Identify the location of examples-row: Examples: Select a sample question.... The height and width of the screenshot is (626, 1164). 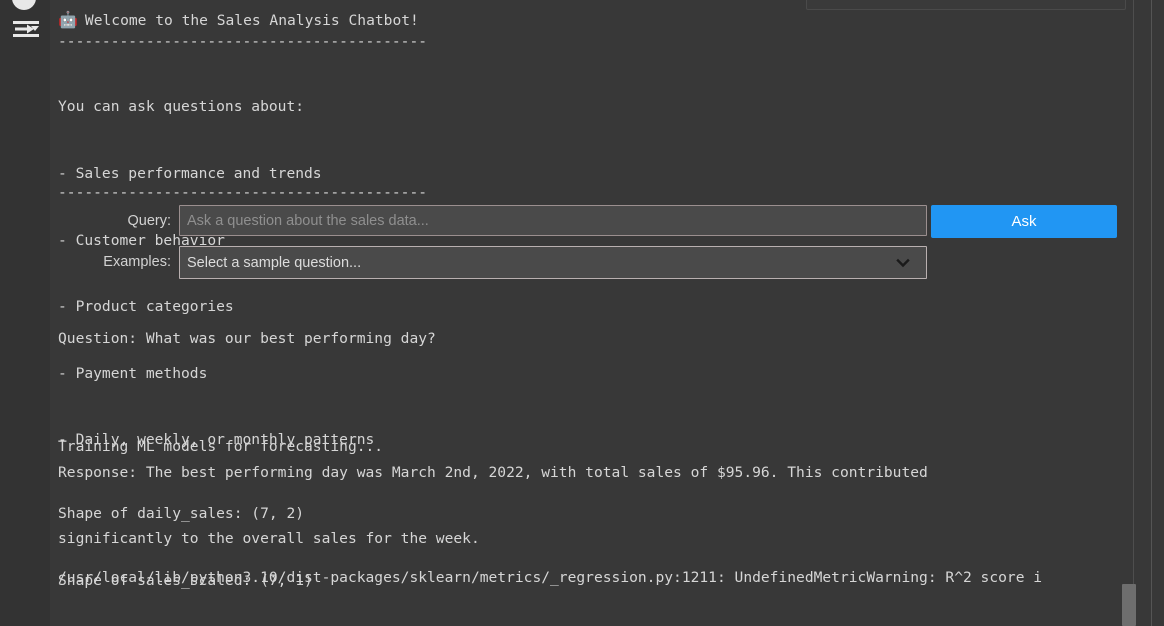
(593, 262).